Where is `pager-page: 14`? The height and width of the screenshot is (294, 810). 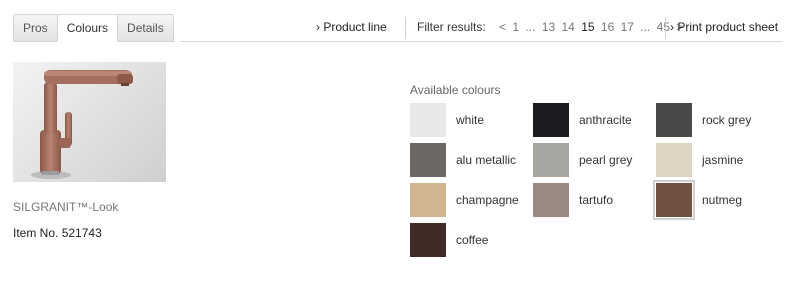
pager-page: 14 is located at coordinates (567, 27).